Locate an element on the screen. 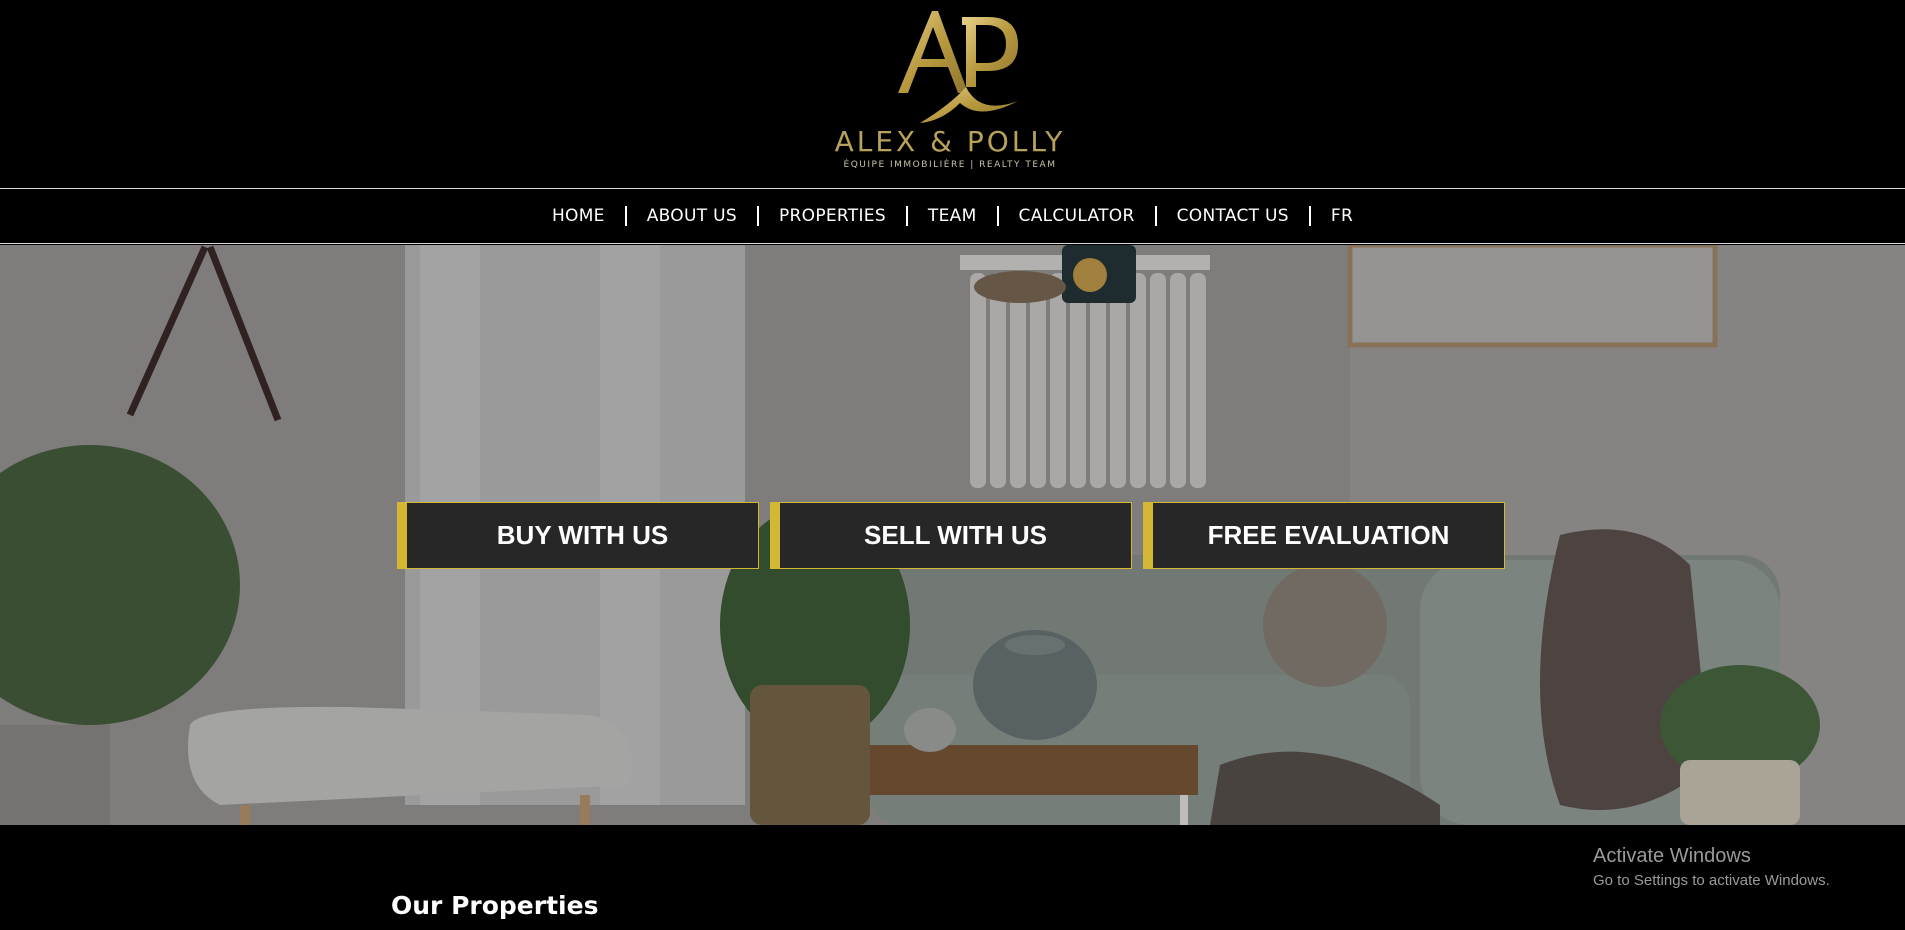  activation-subtitle: Go to Settings to activate Windows. is located at coordinates (1711, 880).